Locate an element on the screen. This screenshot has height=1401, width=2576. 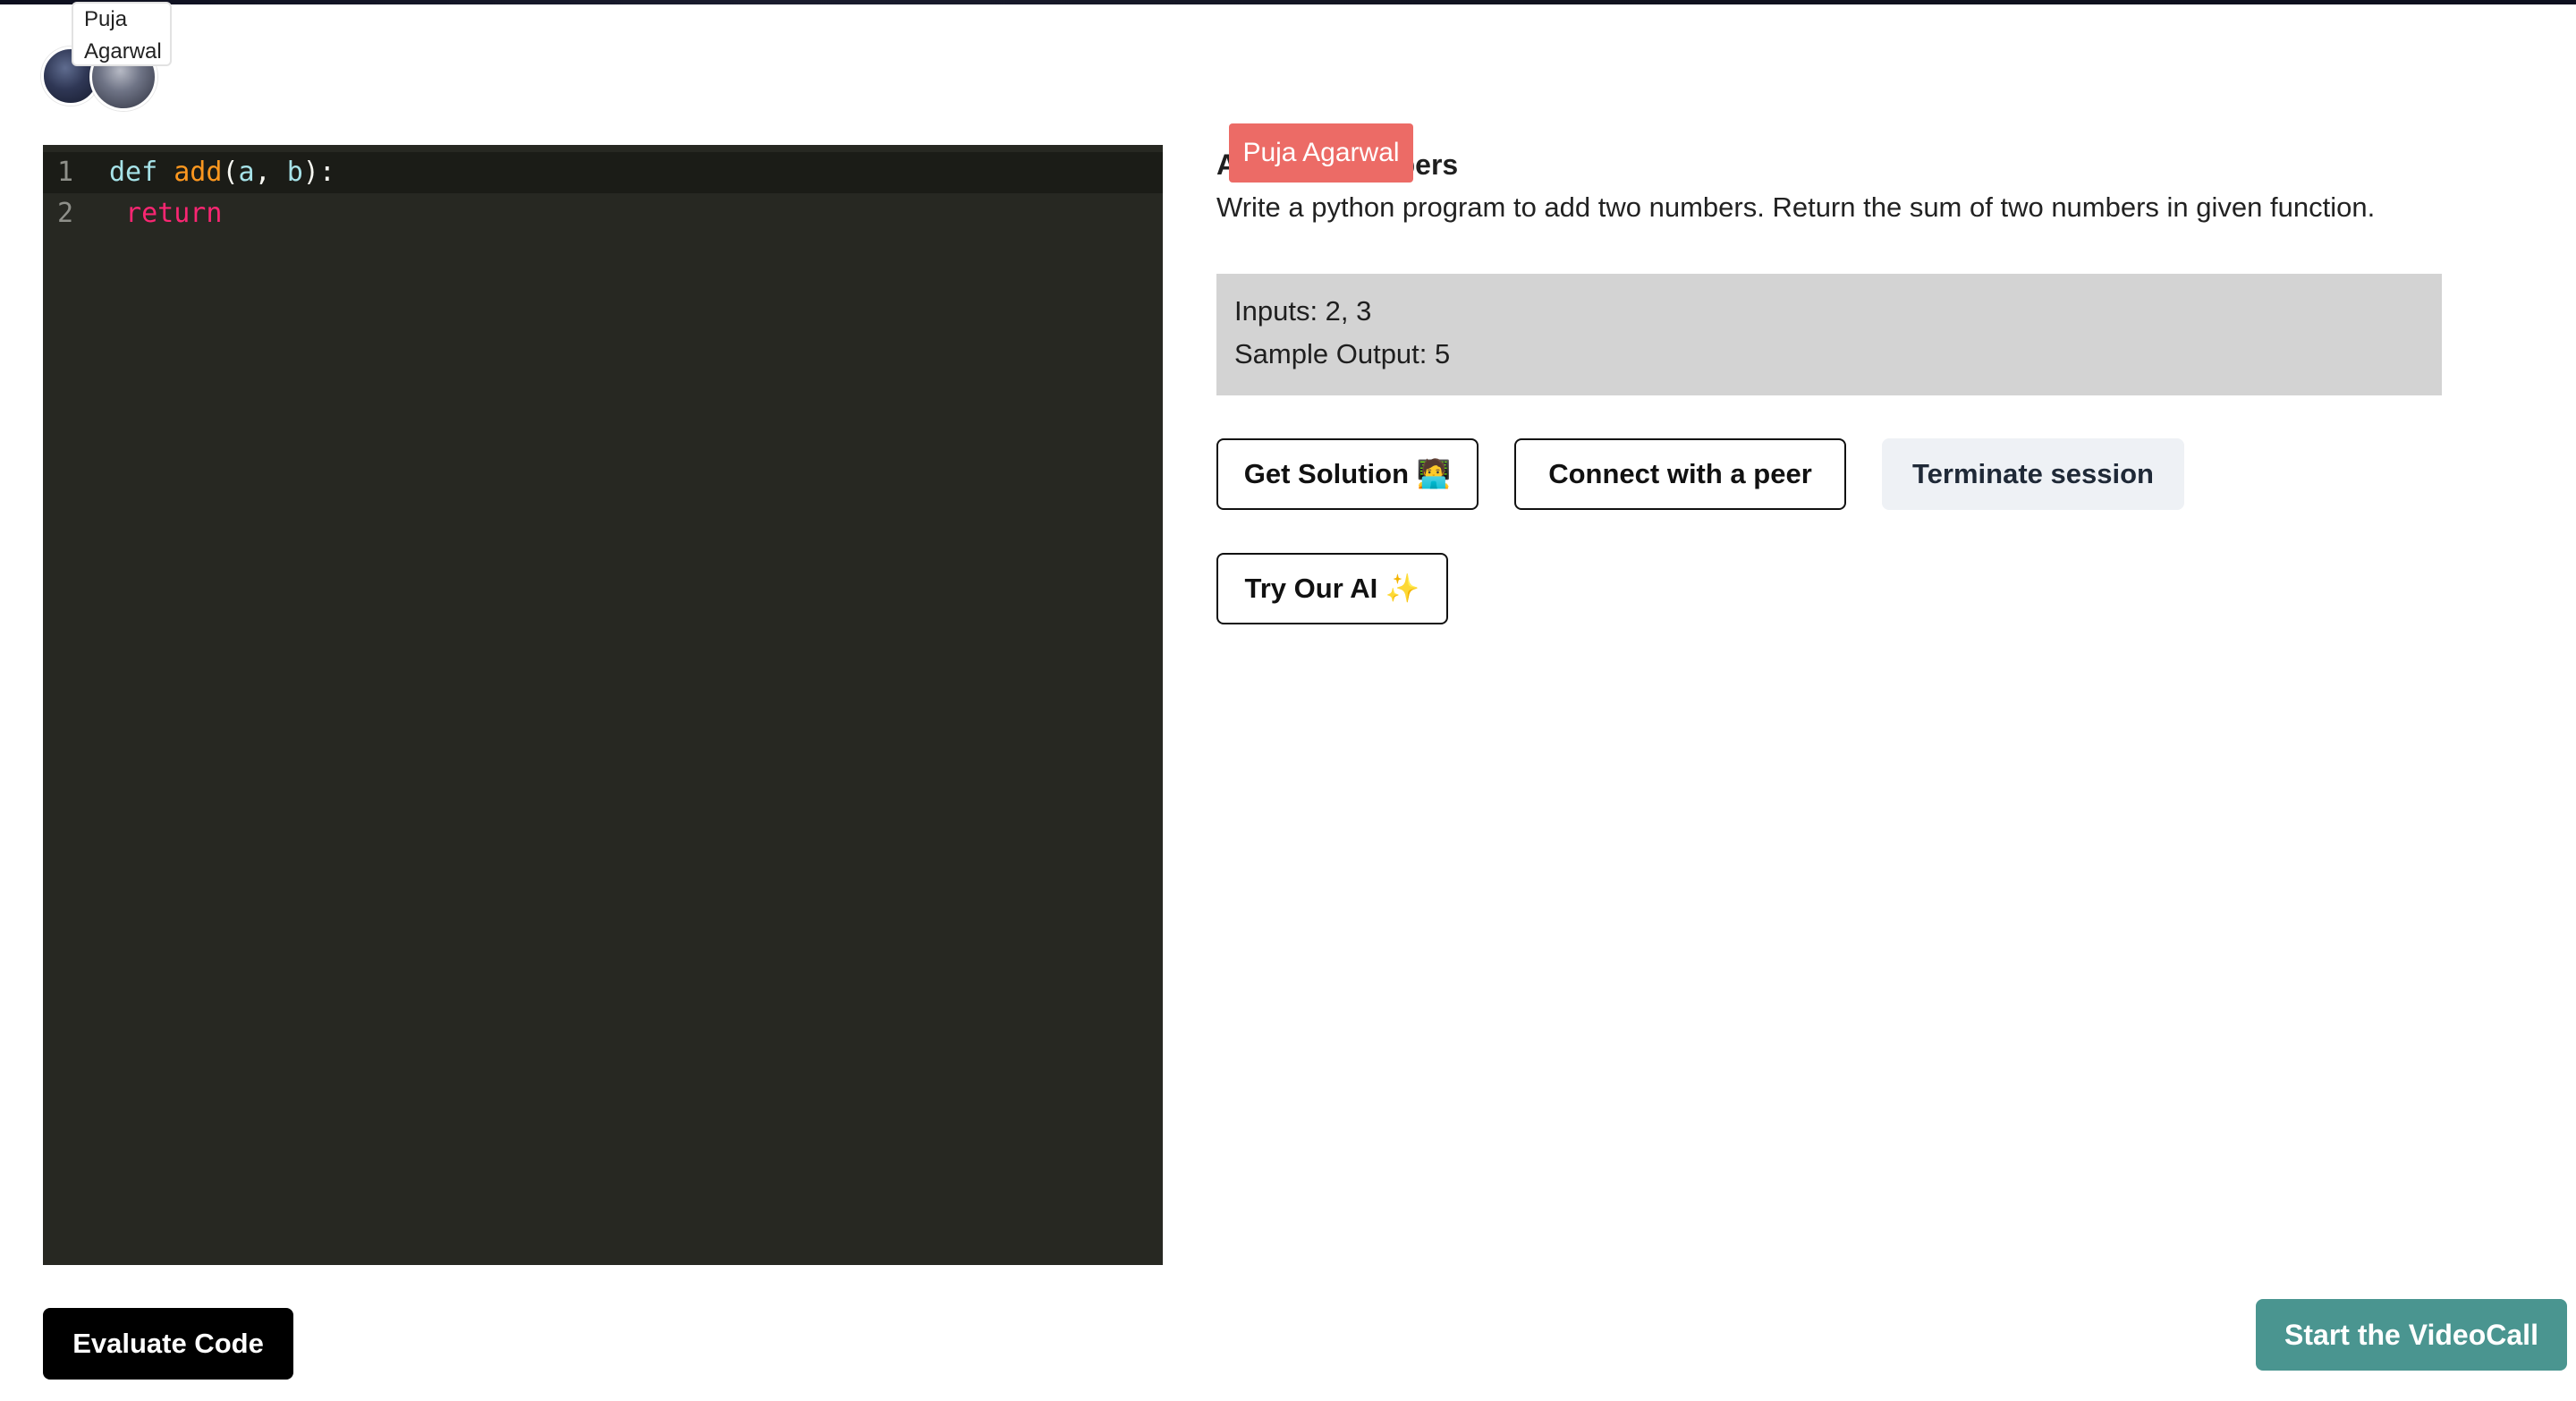
evaluate-code-button: Evaluate Code is located at coordinates (168, 1344).